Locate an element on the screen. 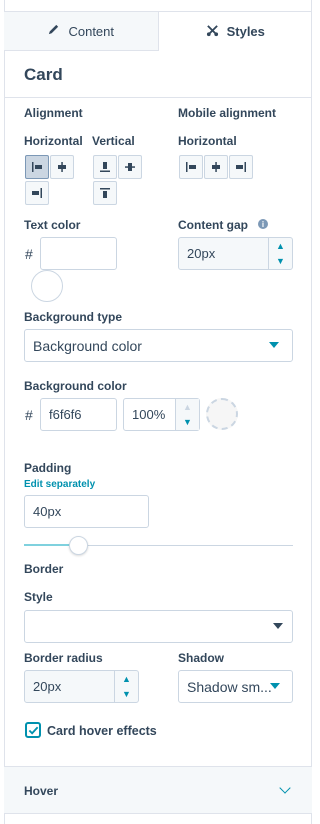 The width and height of the screenshot is (320, 824). mobile-alignment-label: Mobile alignment is located at coordinates (227, 113).